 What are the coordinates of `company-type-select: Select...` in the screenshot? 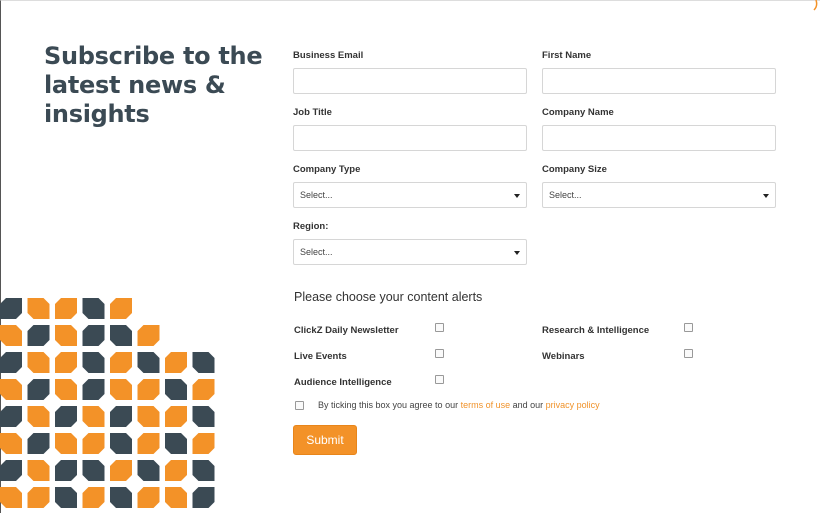 It's located at (410, 195).